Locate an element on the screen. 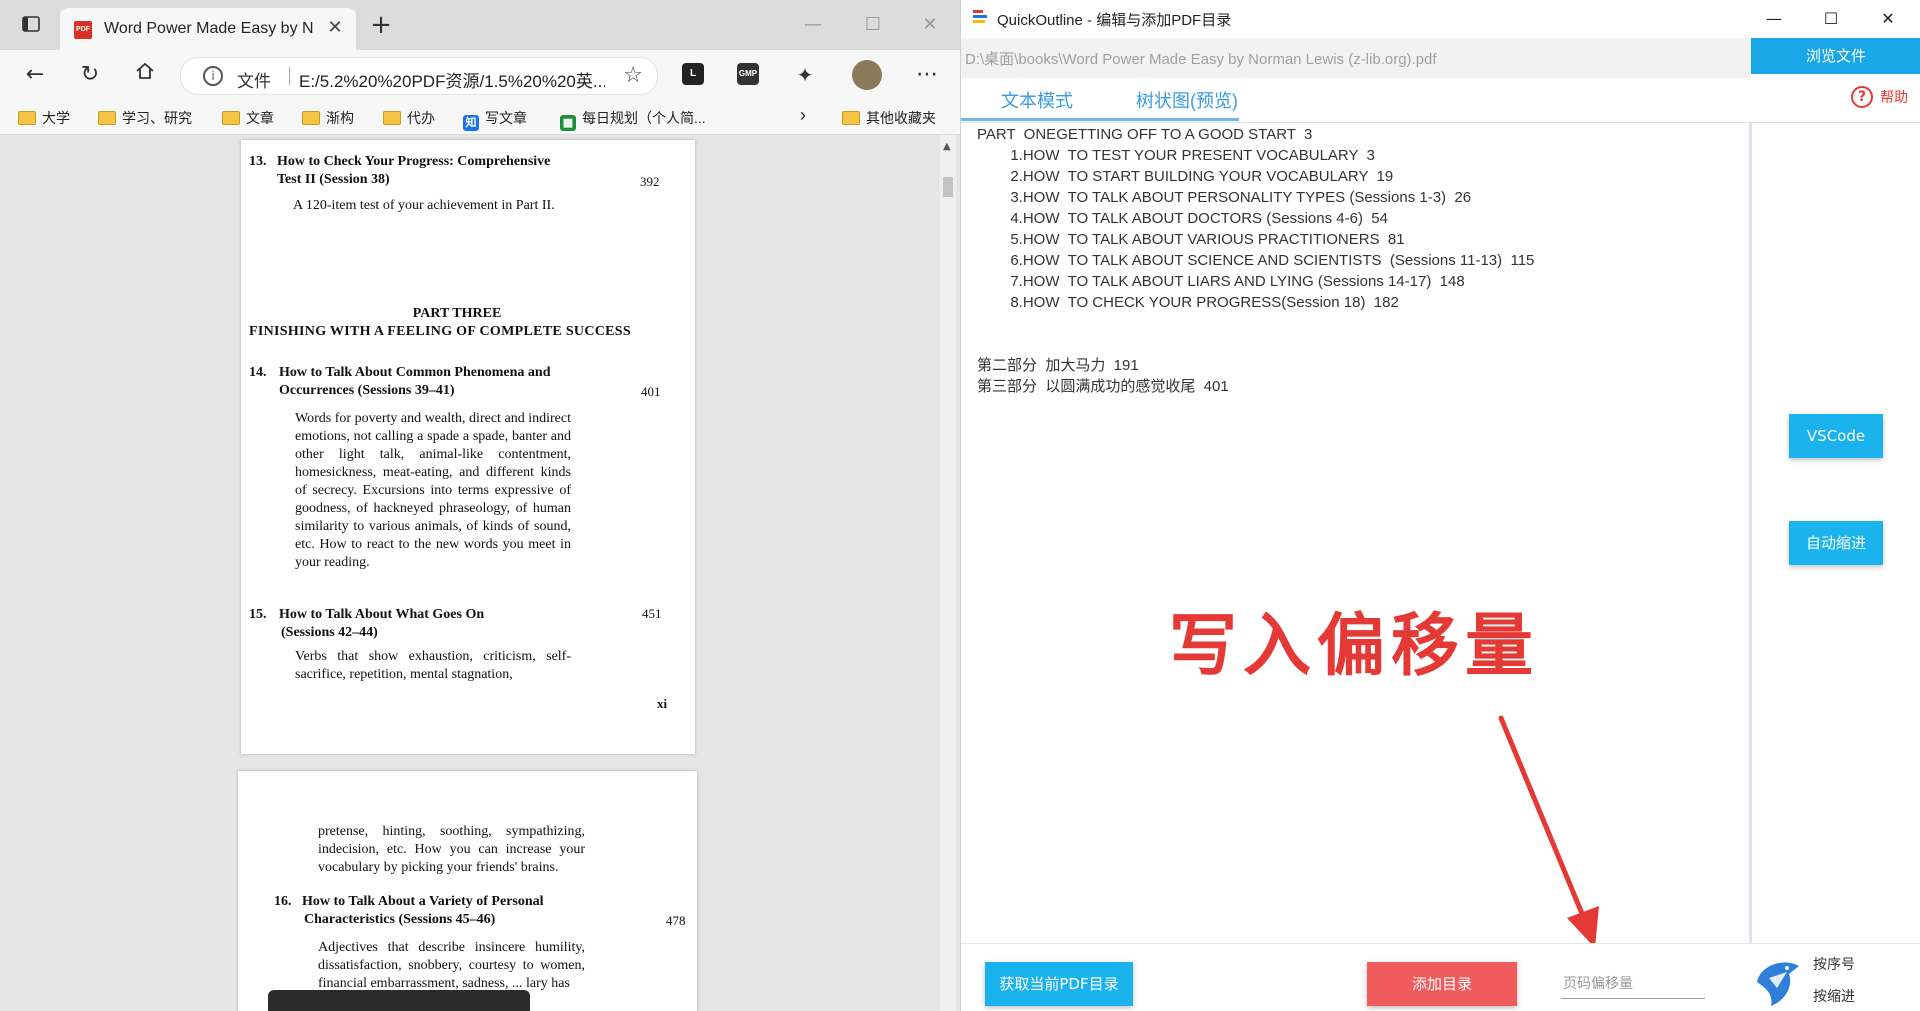  maximize-icon: ☐ is located at coordinates (873, 25).